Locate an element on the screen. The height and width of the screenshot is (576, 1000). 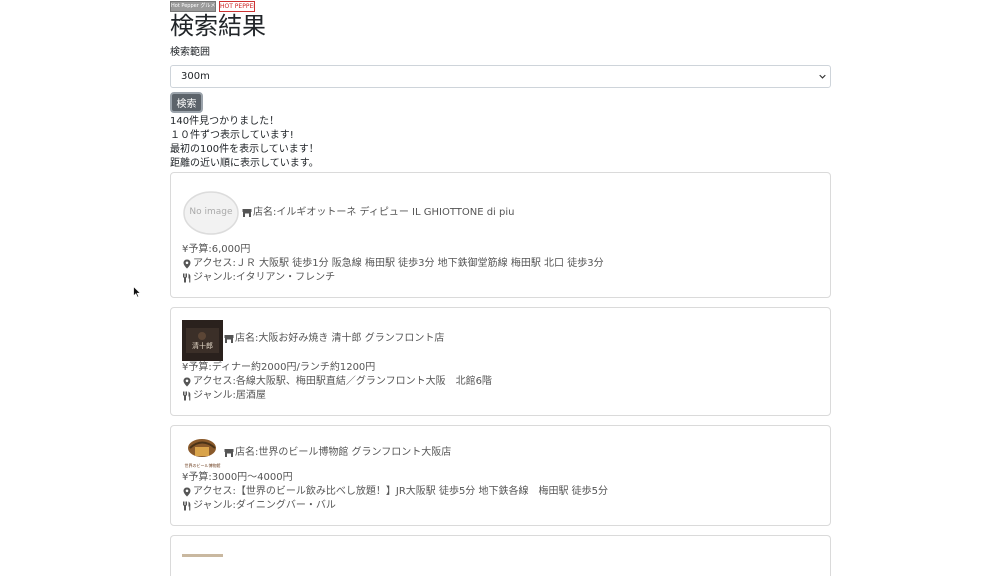
range-select: 300m is located at coordinates (500, 76).